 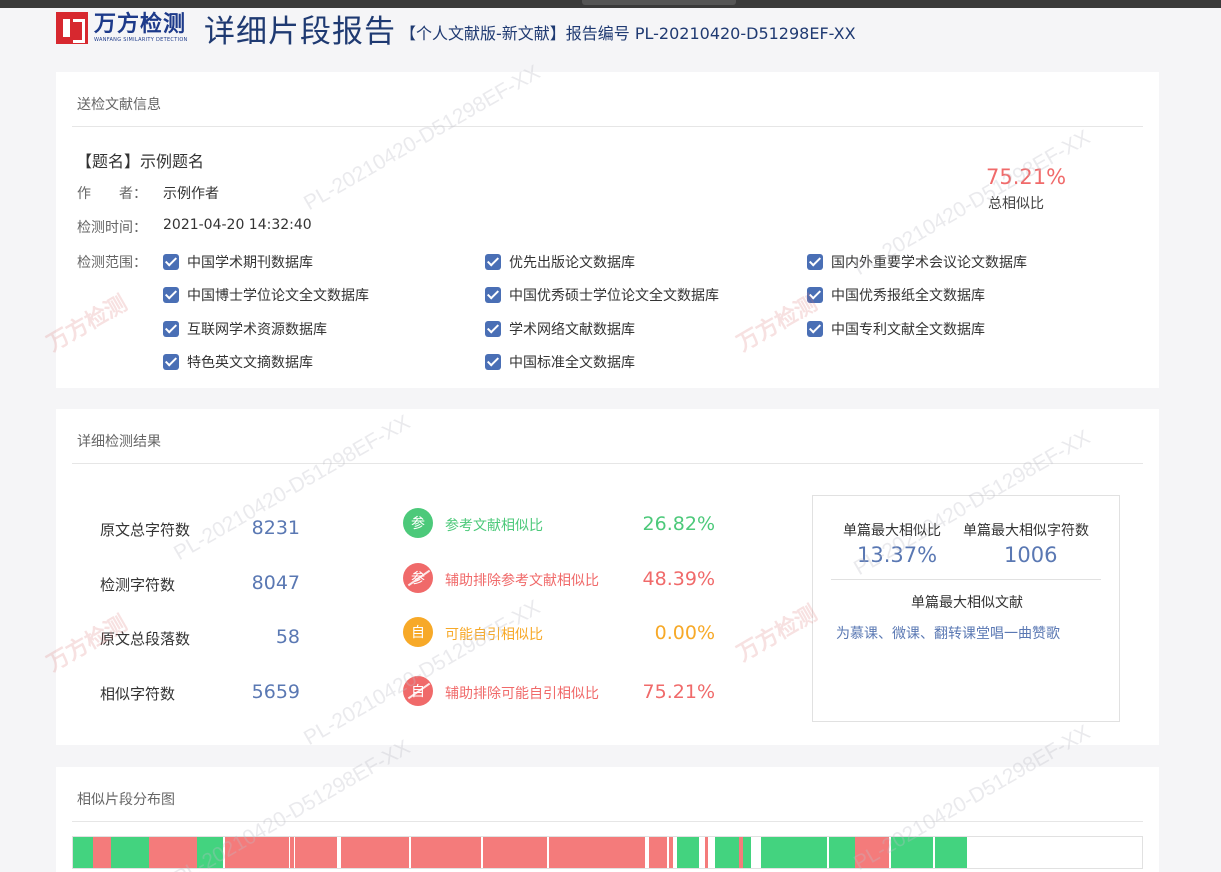 I want to click on author-value: 示例作者, so click(x=191, y=194).